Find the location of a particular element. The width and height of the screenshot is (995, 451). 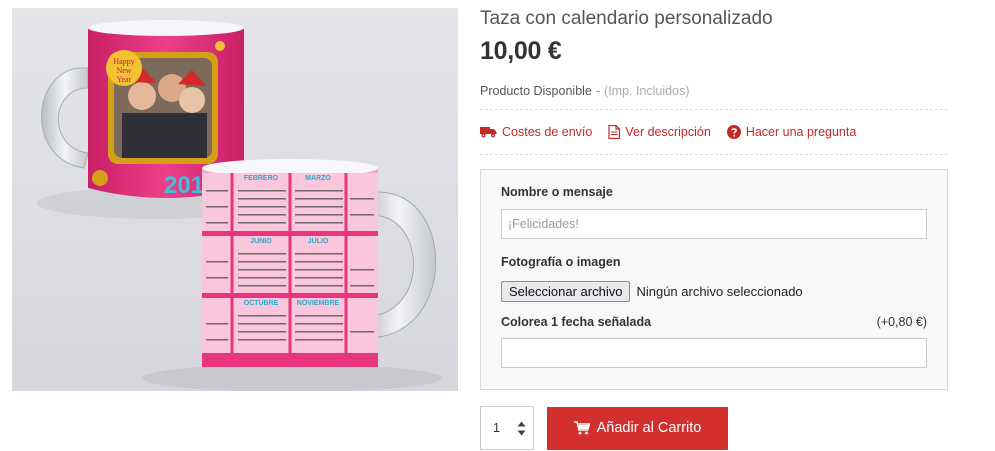

date-label: Colorea 1 fecha señalada is located at coordinates (576, 322).